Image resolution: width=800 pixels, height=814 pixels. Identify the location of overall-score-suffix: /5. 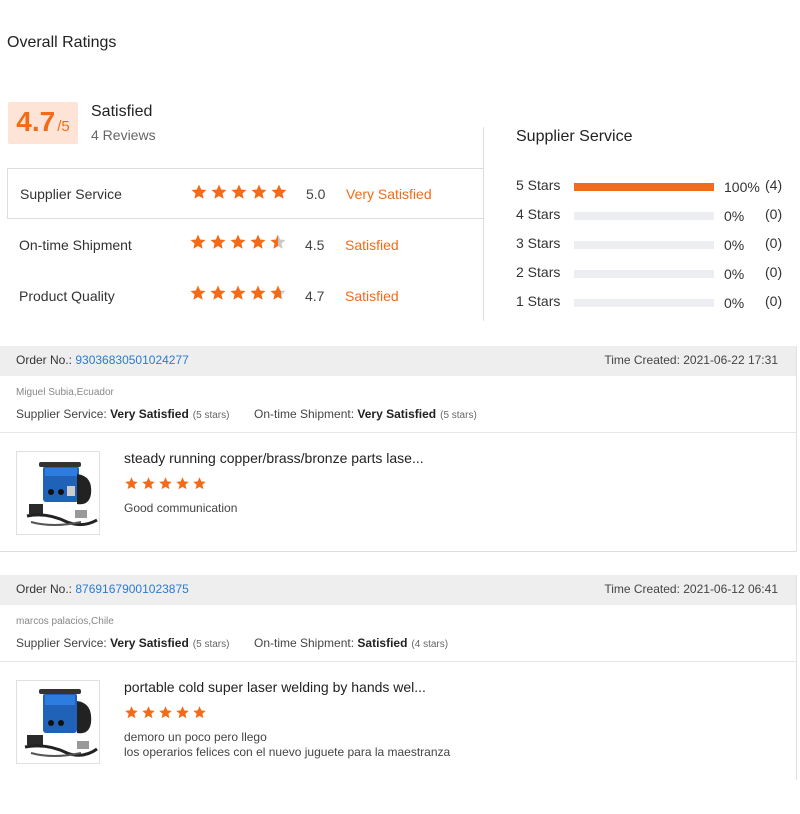
(63, 126).